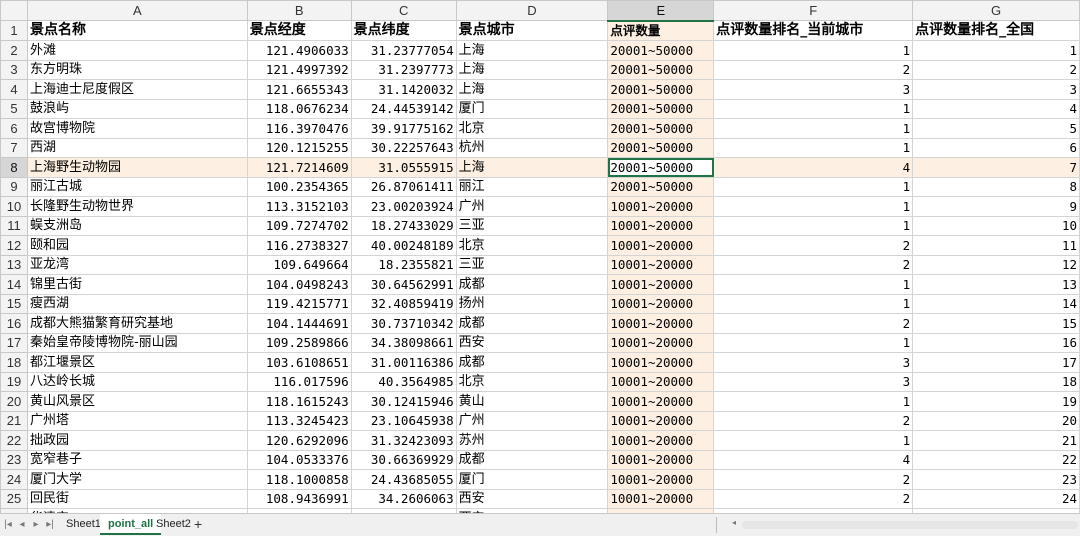 This screenshot has width=1080, height=536. I want to click on column-header-e: E, so click(661, 11).